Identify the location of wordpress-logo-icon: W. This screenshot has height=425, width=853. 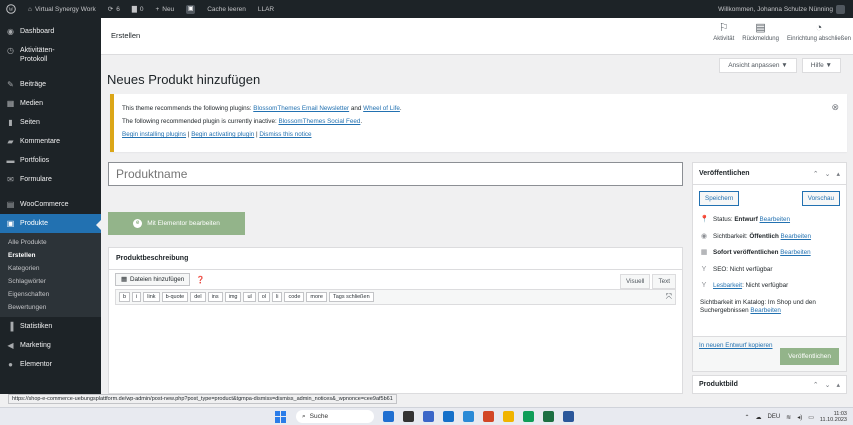
(11, 9).